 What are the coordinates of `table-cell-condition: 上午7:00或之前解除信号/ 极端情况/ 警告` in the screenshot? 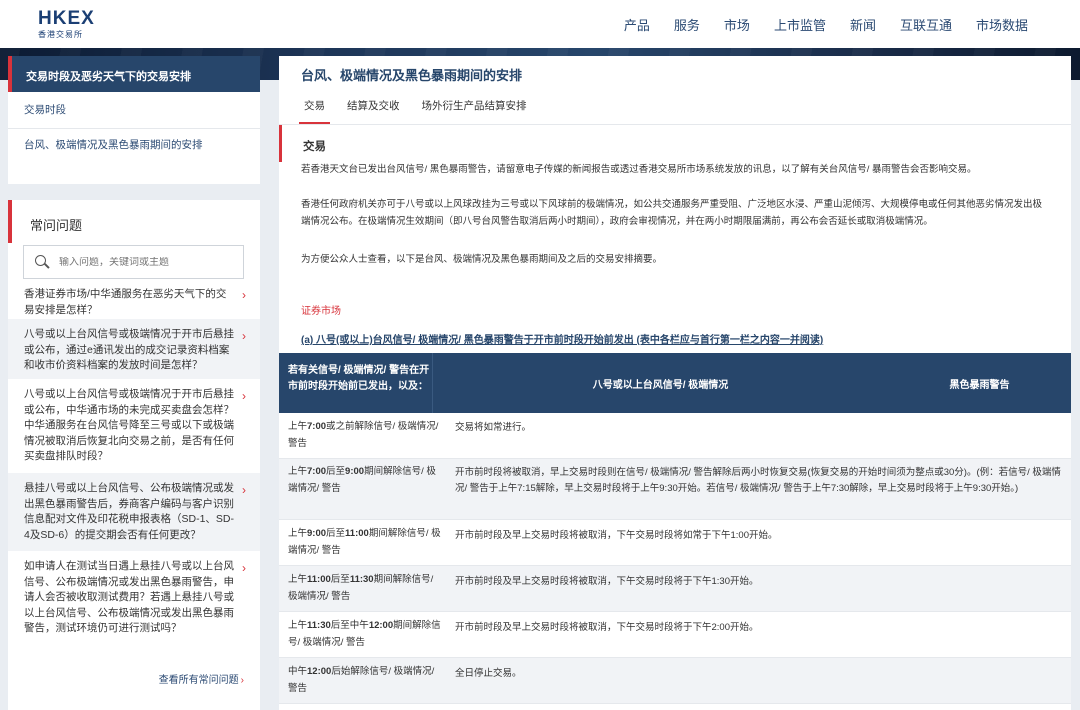 It's located at (362, 435).